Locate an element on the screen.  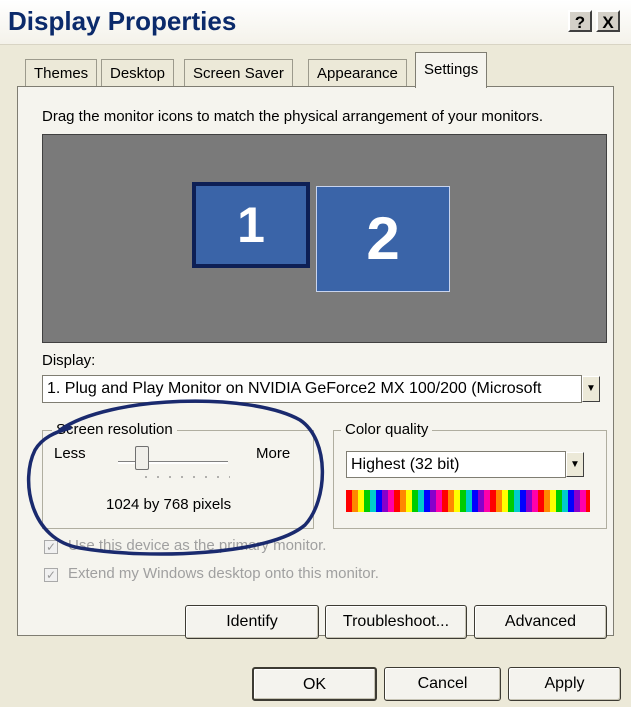
tab-themes: Themes is located at coordinates (61, 72).